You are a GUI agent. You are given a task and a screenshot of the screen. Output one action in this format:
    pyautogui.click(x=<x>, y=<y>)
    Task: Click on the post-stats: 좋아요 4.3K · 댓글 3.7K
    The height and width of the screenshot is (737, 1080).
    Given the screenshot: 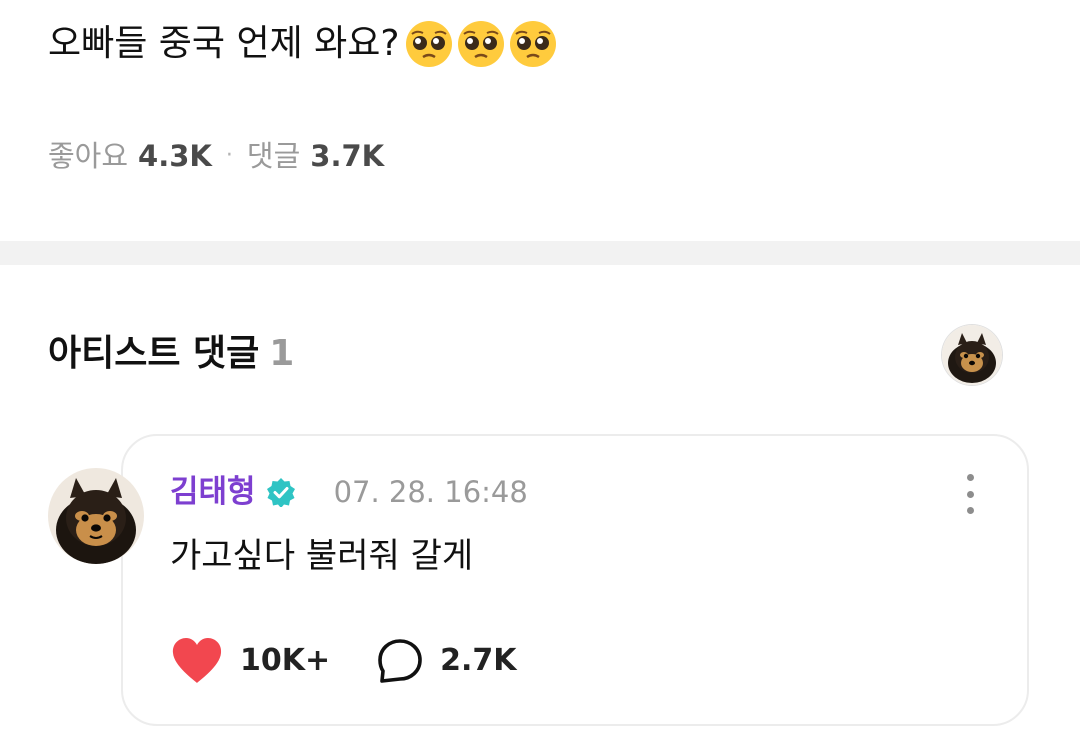 What is the action you would take?
    pyautogui.click(x=216, y=156)
    